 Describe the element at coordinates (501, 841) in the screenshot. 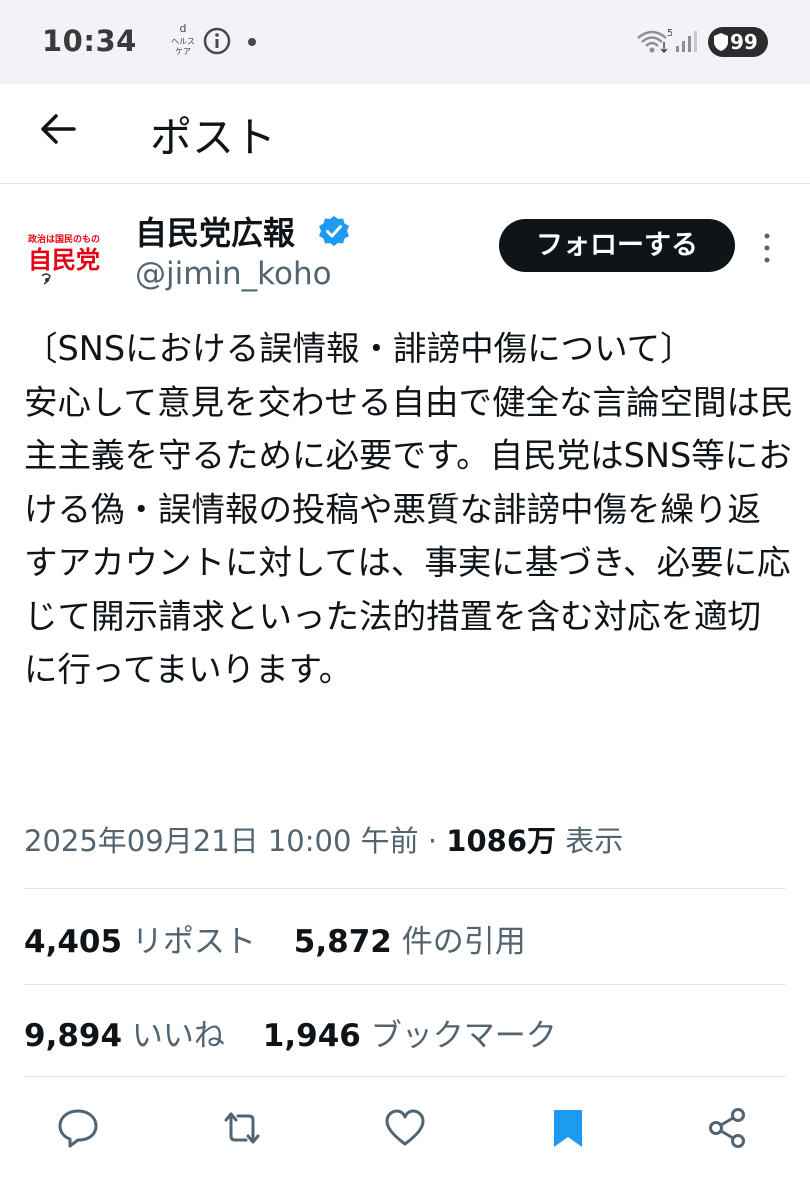

I see `views-count: 1086万` at that location.